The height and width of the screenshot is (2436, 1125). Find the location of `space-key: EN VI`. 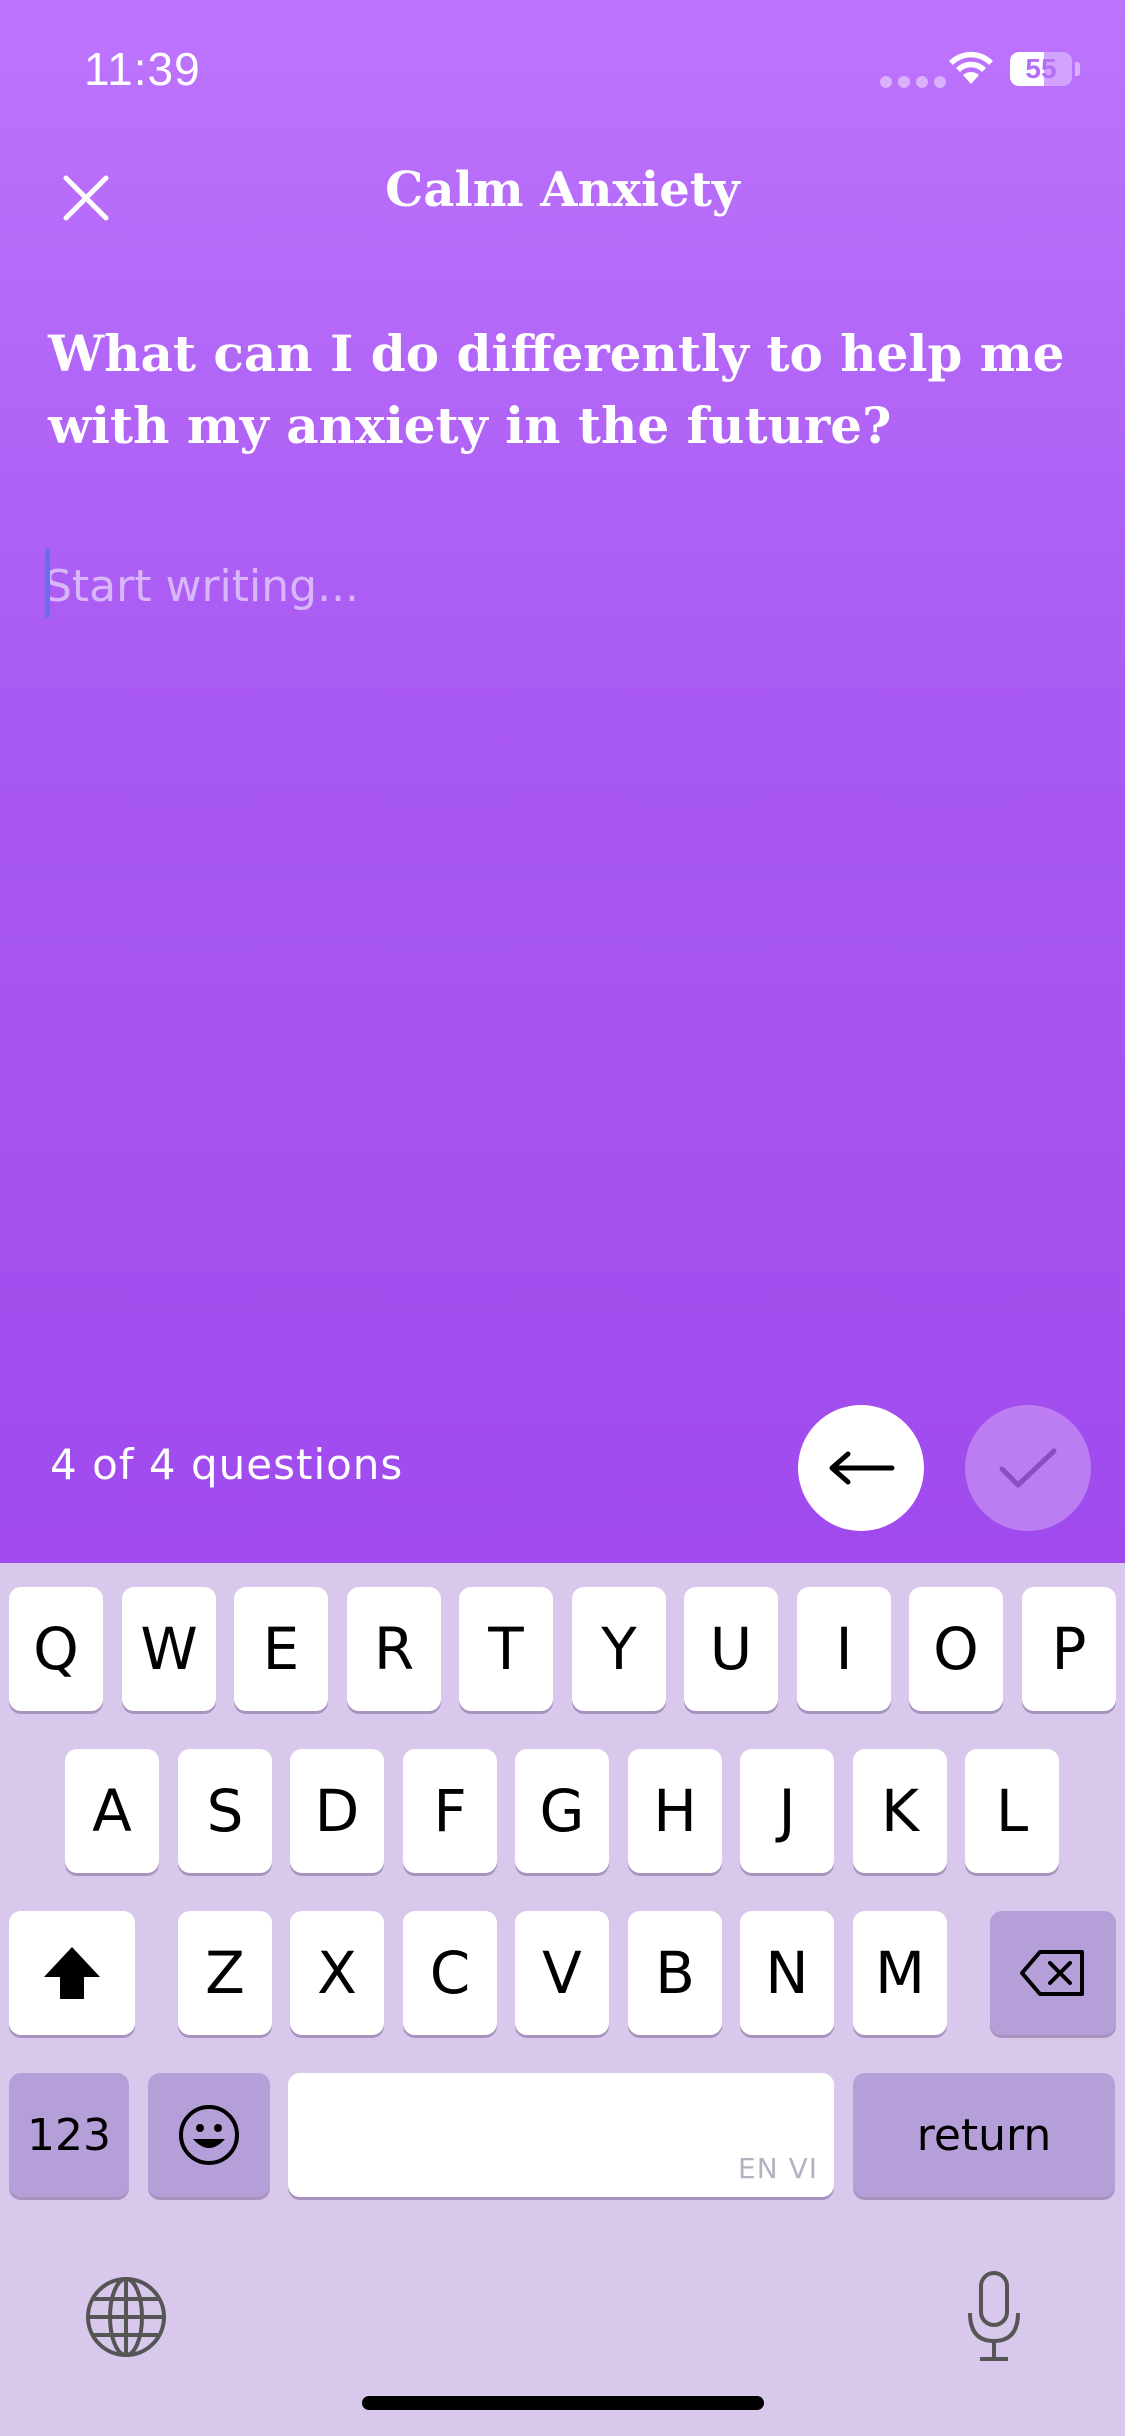

space-key: EN VI is located at coordinates (561, 2135).